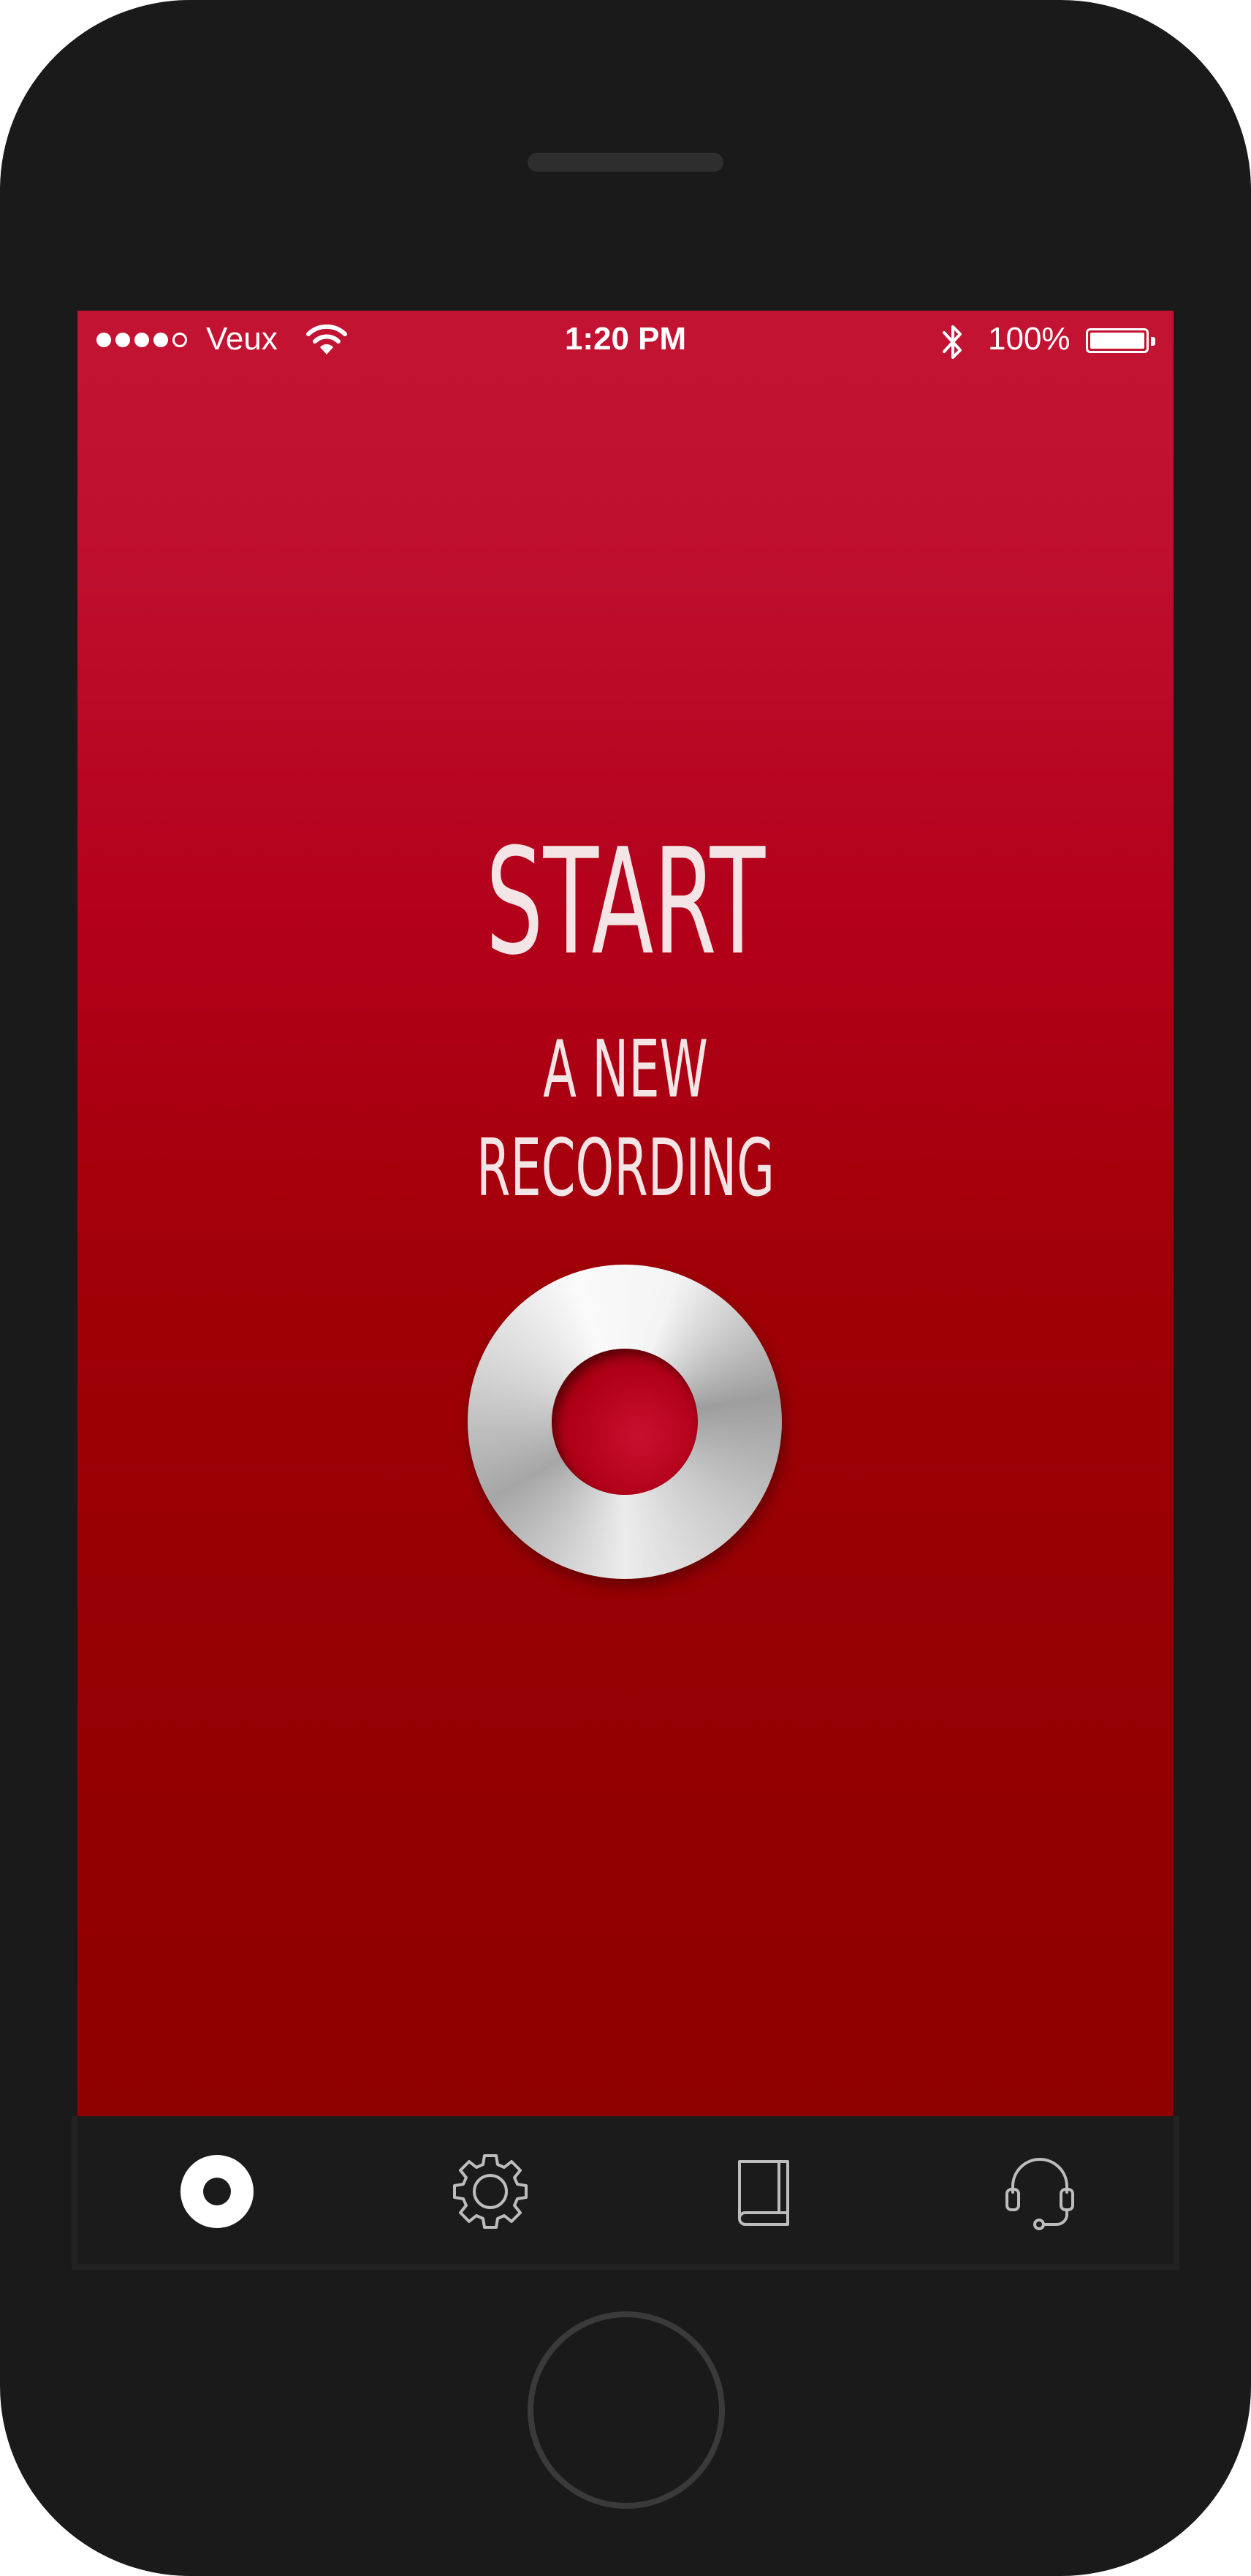  I want to click on tab-library, so click(765, 2191).